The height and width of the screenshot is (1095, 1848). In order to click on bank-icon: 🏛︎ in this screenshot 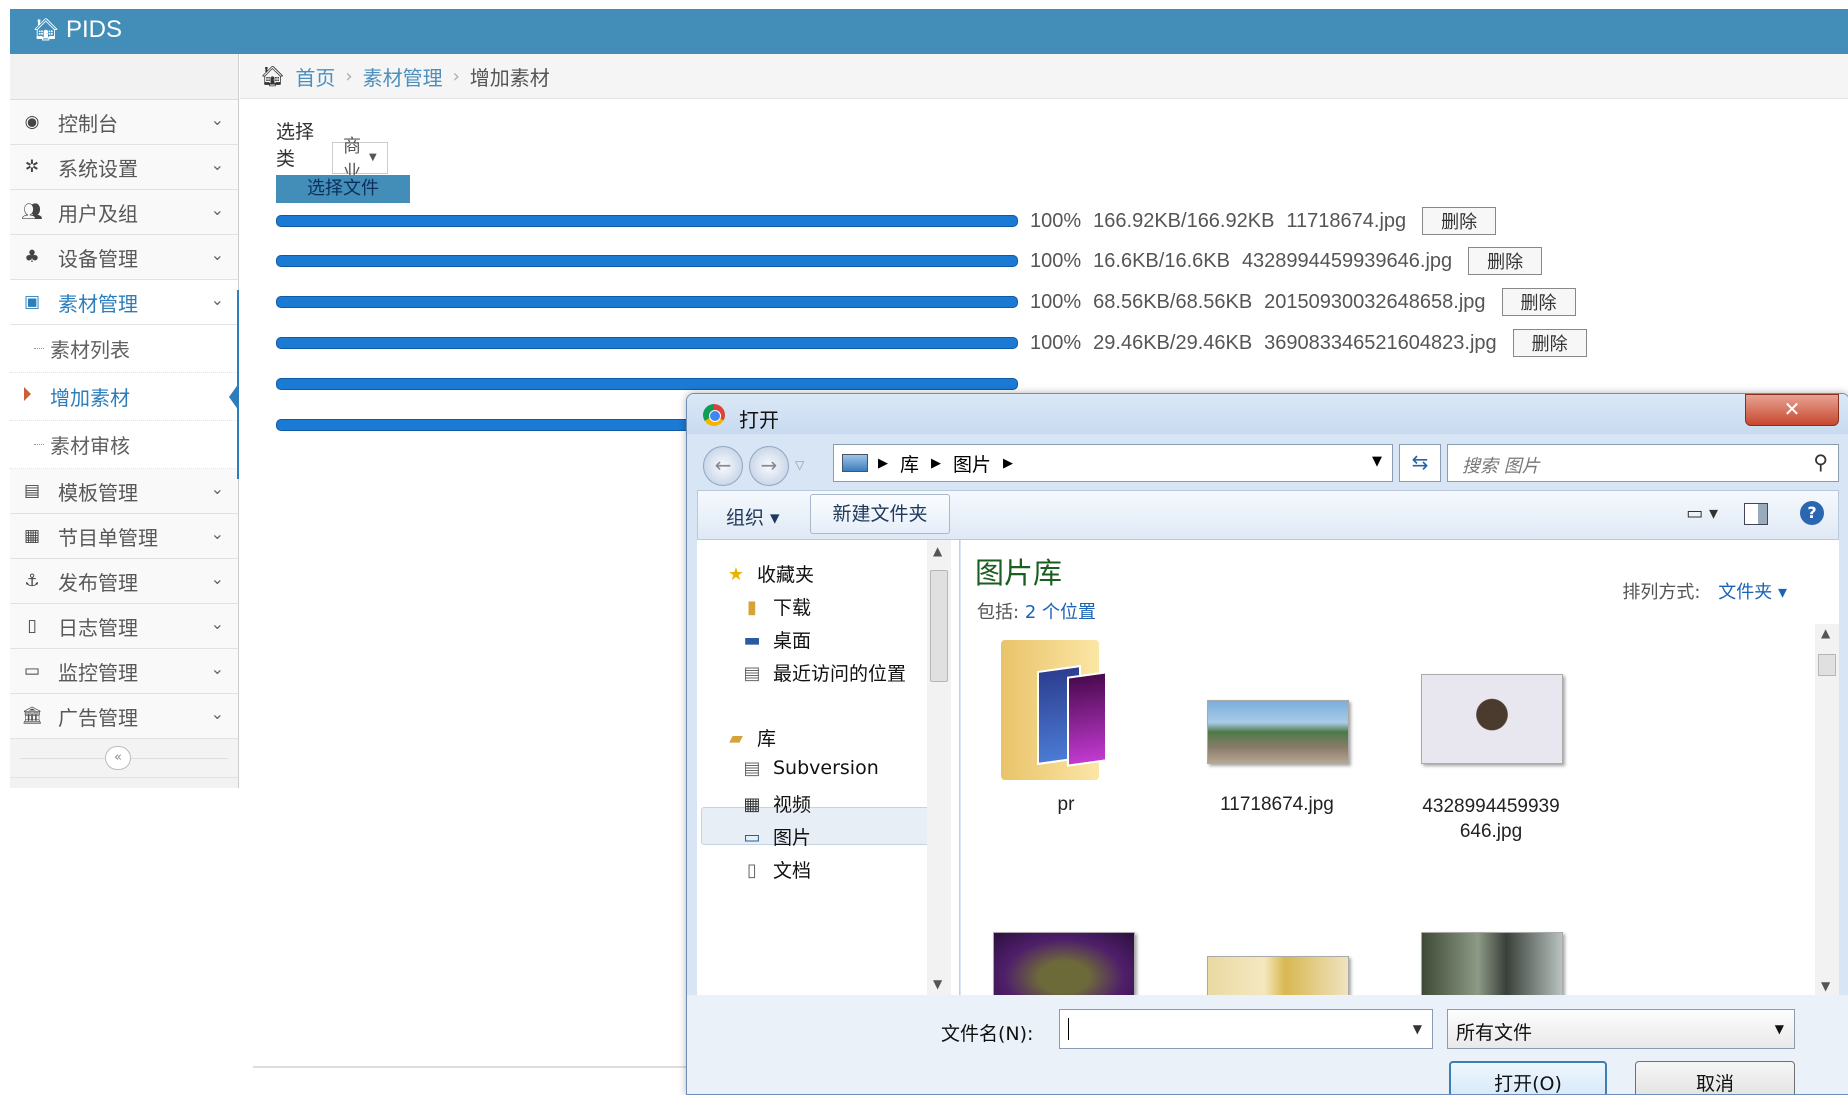, I will do `click(32, 716)`.